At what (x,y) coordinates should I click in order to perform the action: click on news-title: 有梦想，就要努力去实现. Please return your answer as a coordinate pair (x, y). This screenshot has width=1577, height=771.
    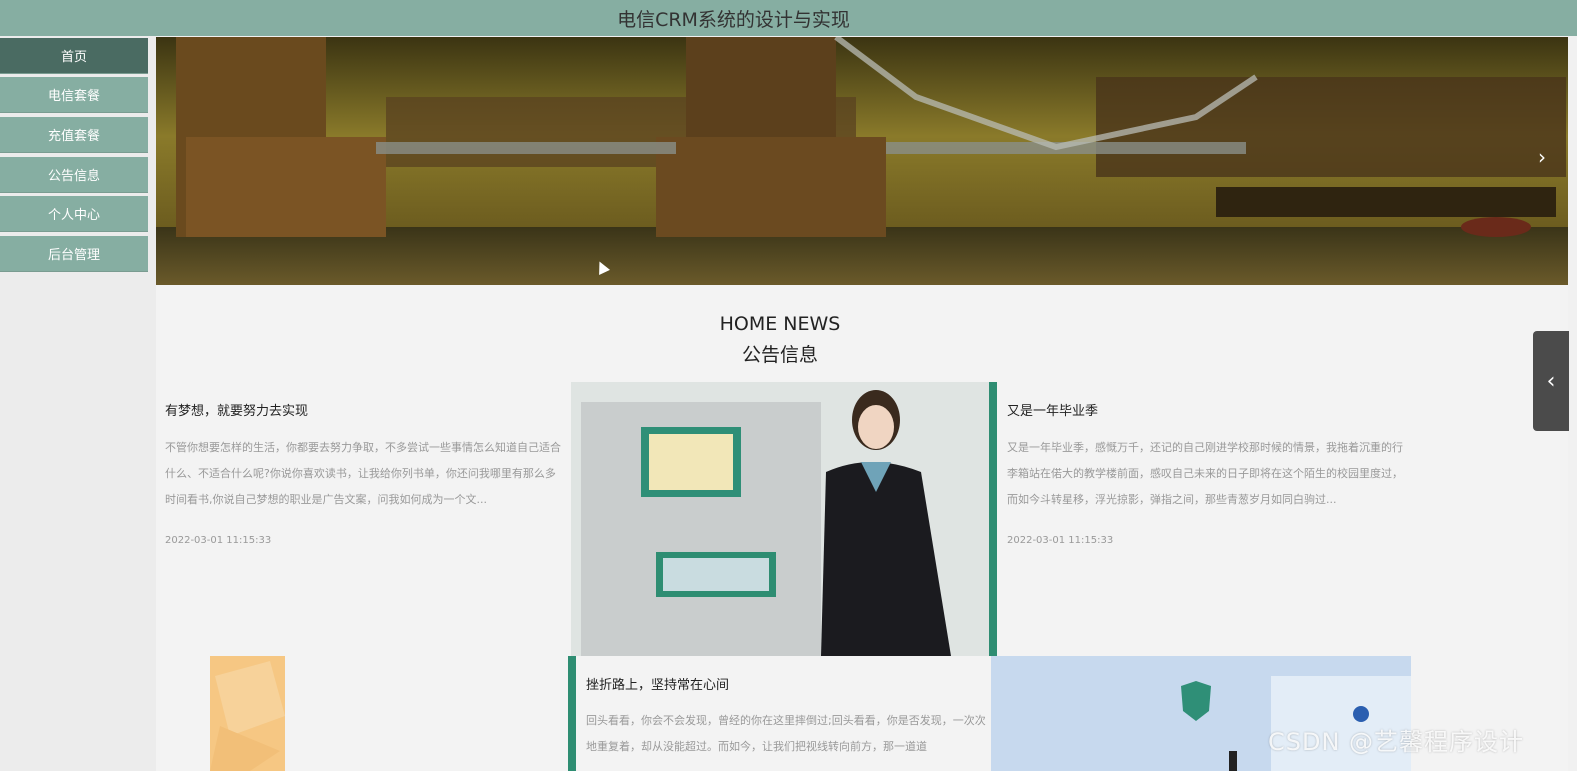
    Looking at the image, I should click on (236, 409).